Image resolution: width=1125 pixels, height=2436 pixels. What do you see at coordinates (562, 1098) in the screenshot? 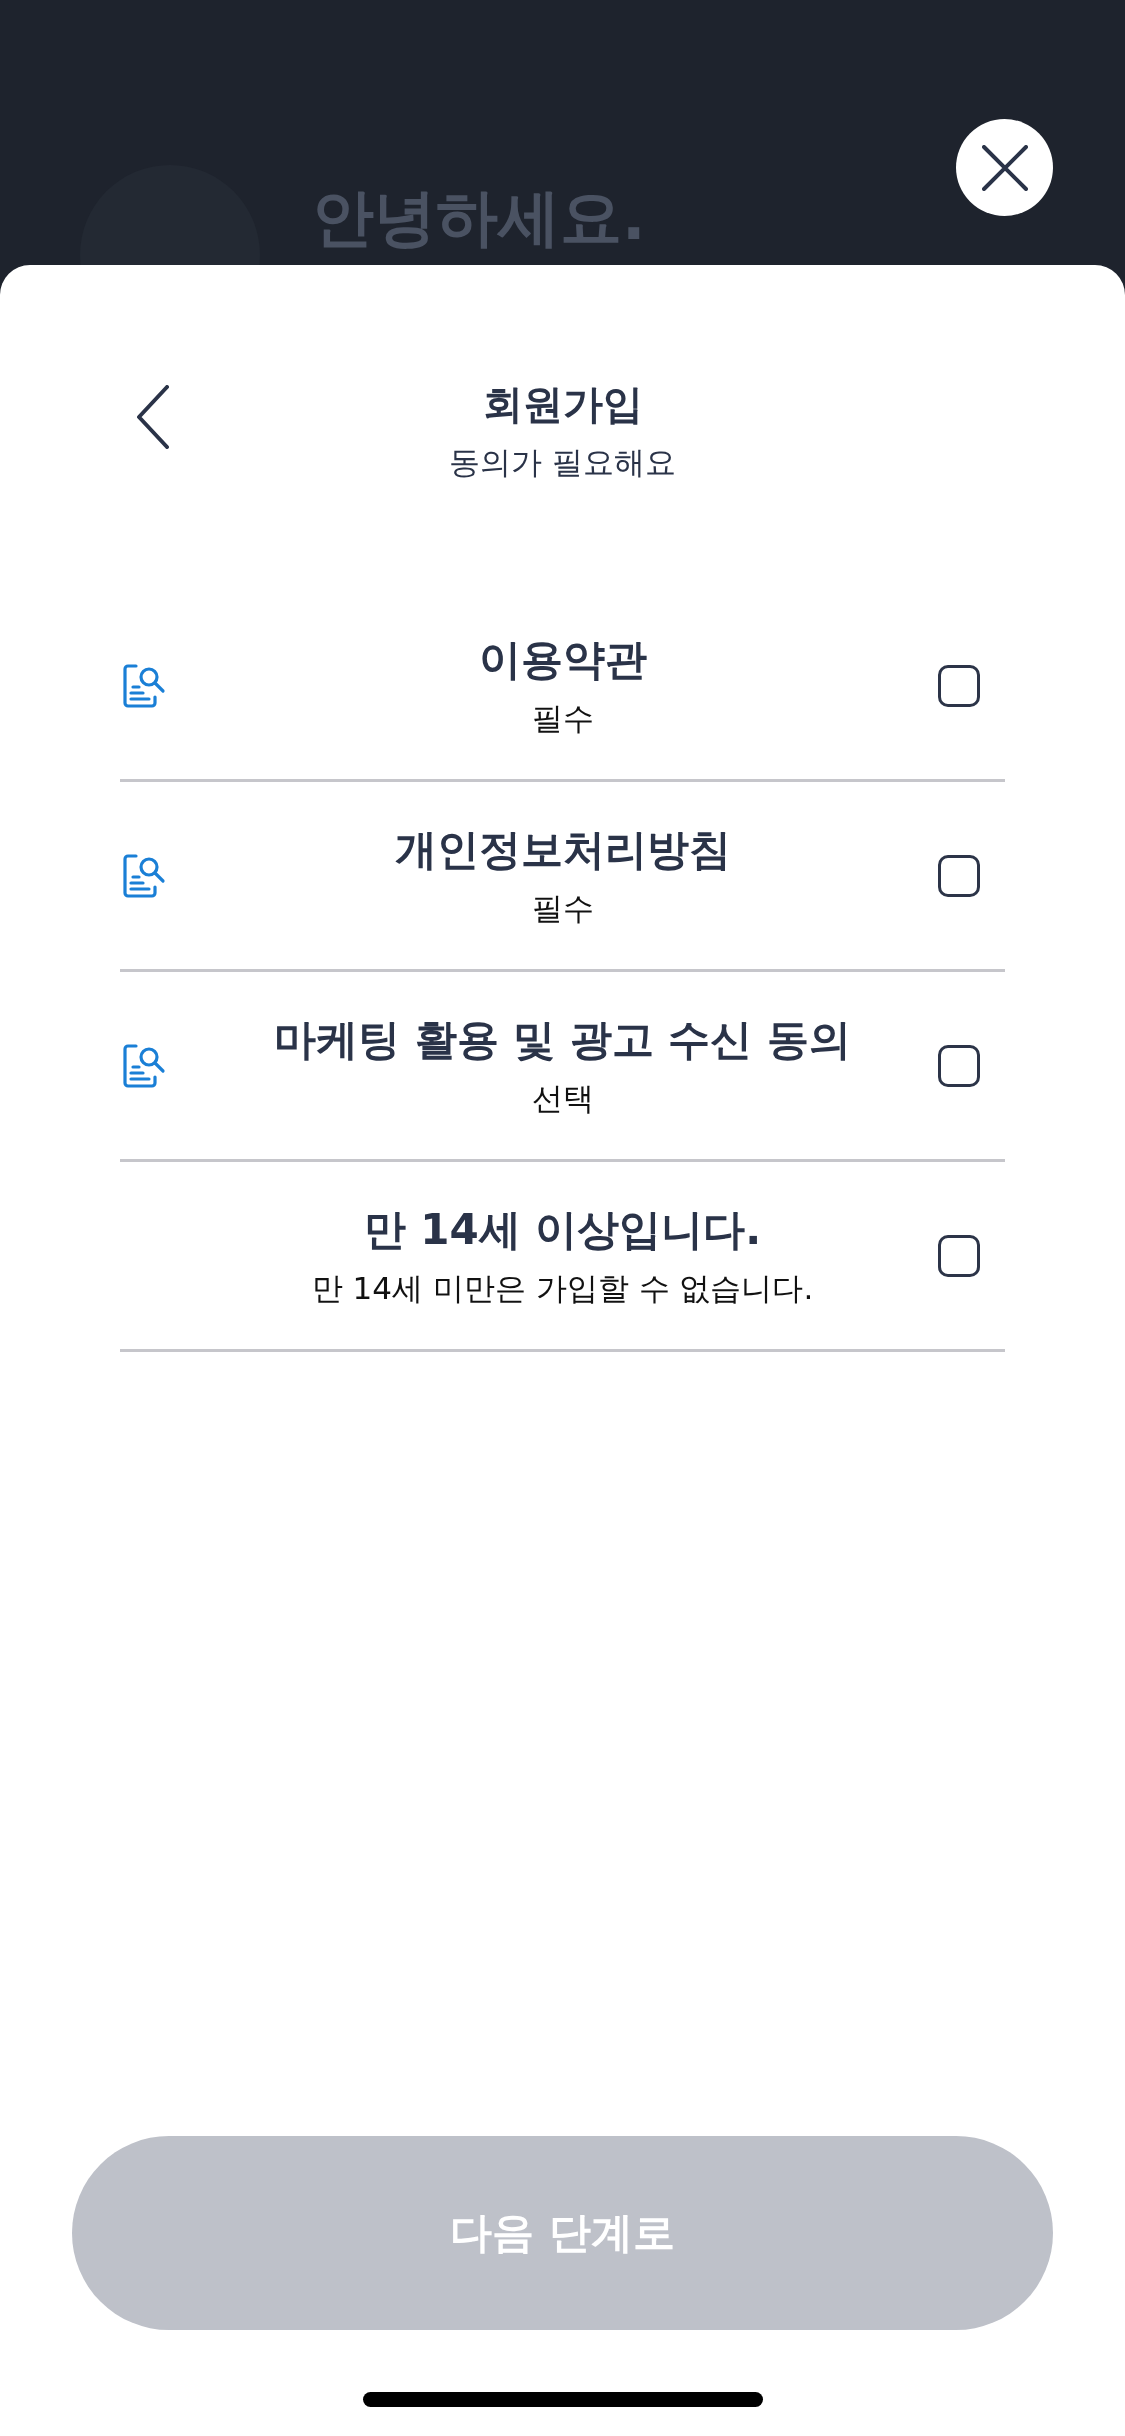
I see `agreement-note: 선택` at bounding box center [562, 1098].